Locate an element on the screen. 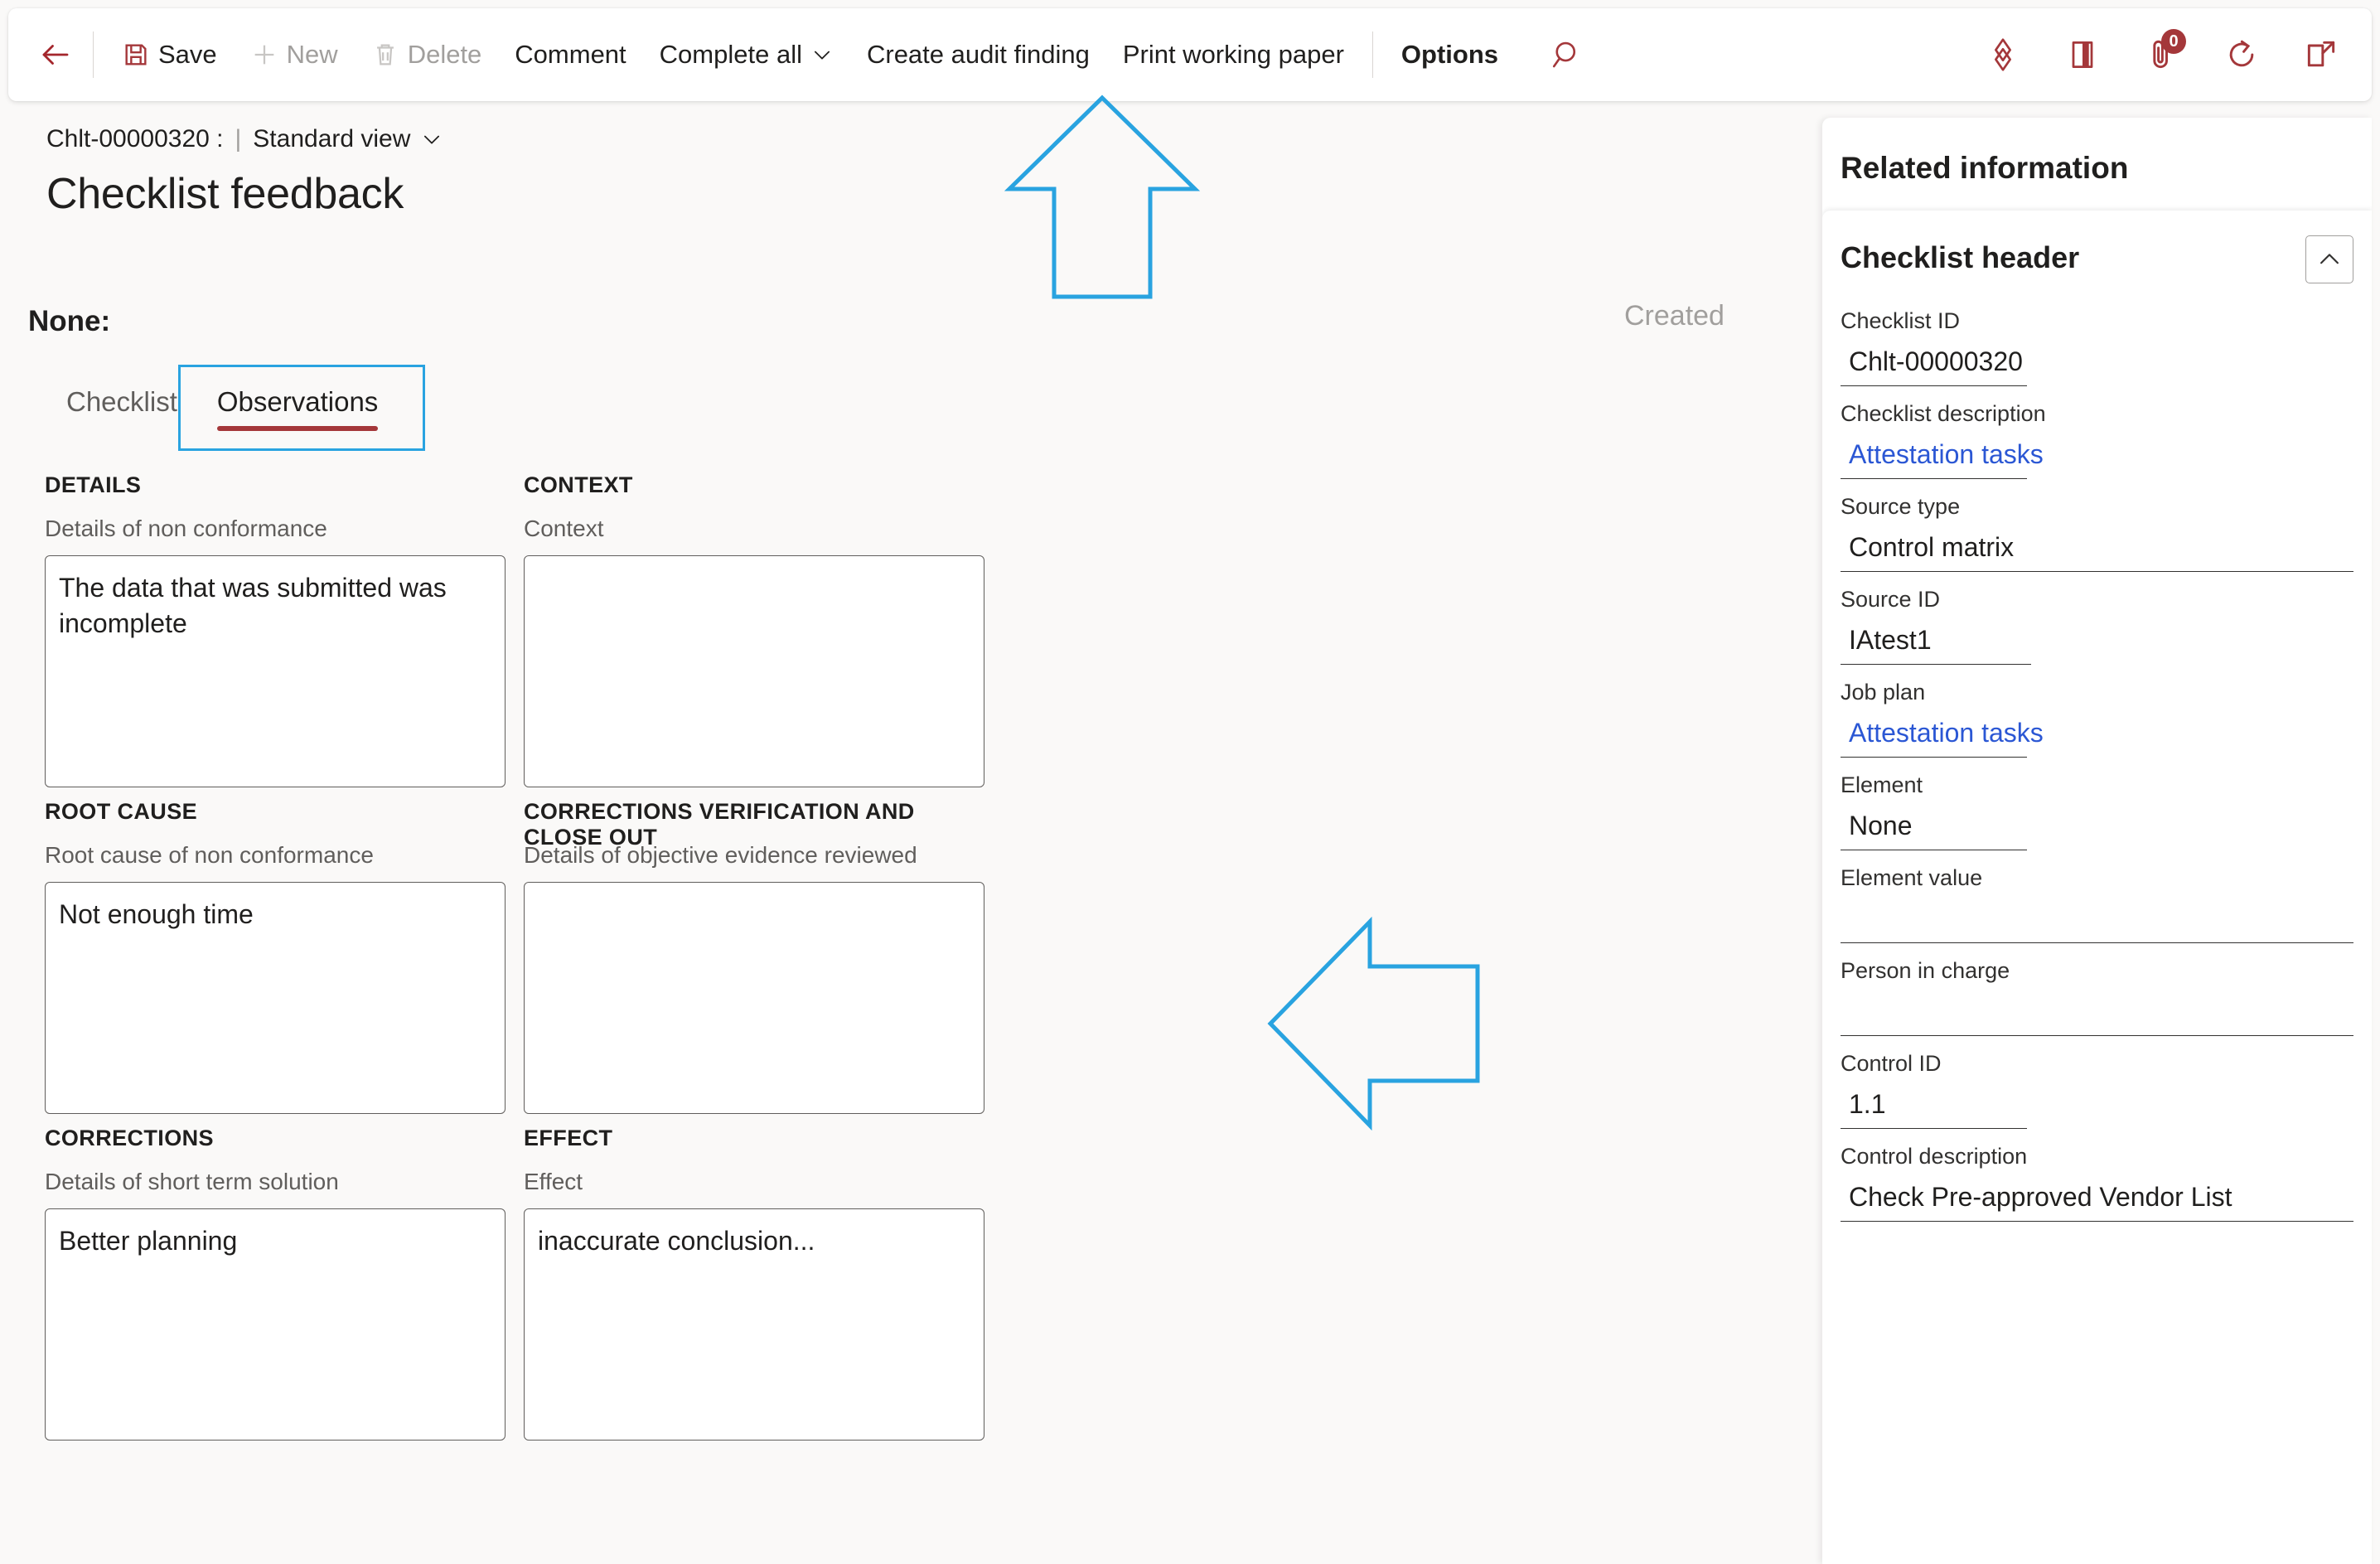 Image resolution: width=2380 pixels, height=1564 pixels. personalize-icon is located at coordinates (2003, 55).